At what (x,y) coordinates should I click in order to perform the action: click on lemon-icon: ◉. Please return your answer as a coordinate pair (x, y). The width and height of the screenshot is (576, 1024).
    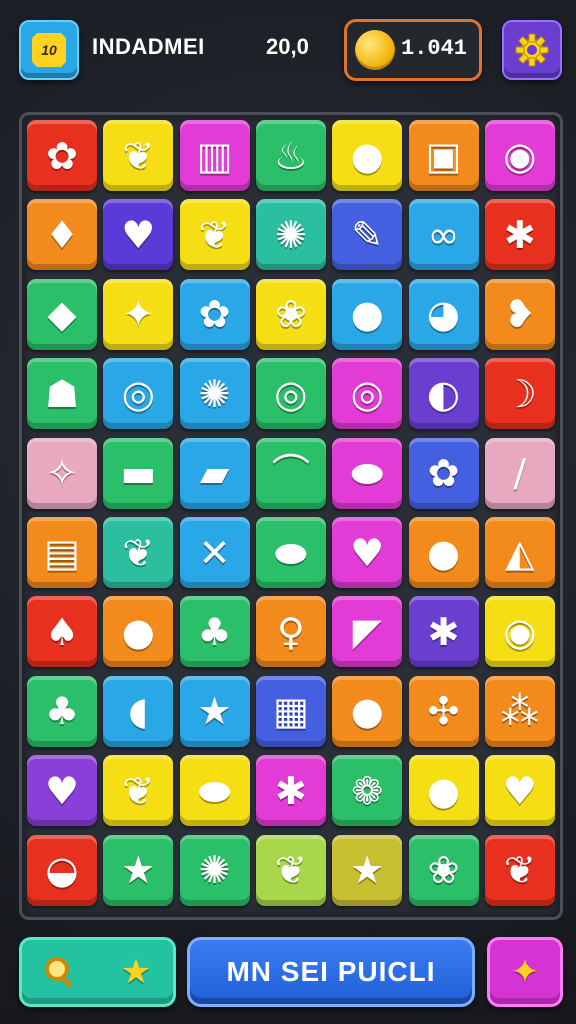
    Looking at the image, I should click on (520, 155).